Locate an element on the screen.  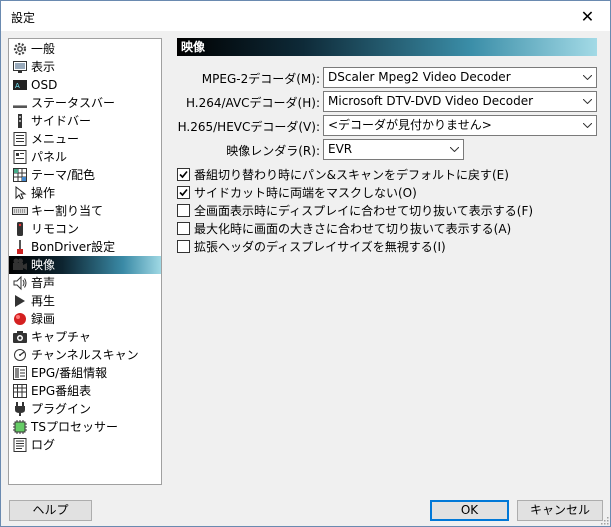
fullscreen-crop-label: 全画面表示時にディスプレイに合わせて切り抜いて表示する(F) is located at coordinates (364, 211).